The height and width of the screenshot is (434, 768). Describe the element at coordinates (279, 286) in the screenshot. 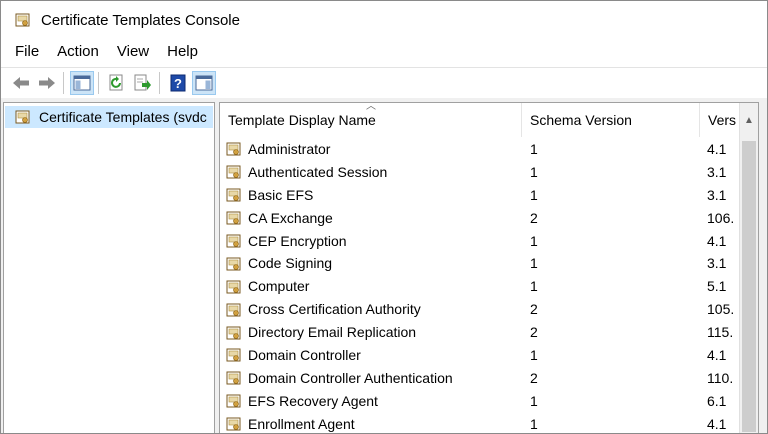

I see `template-name: Computer` at that location.